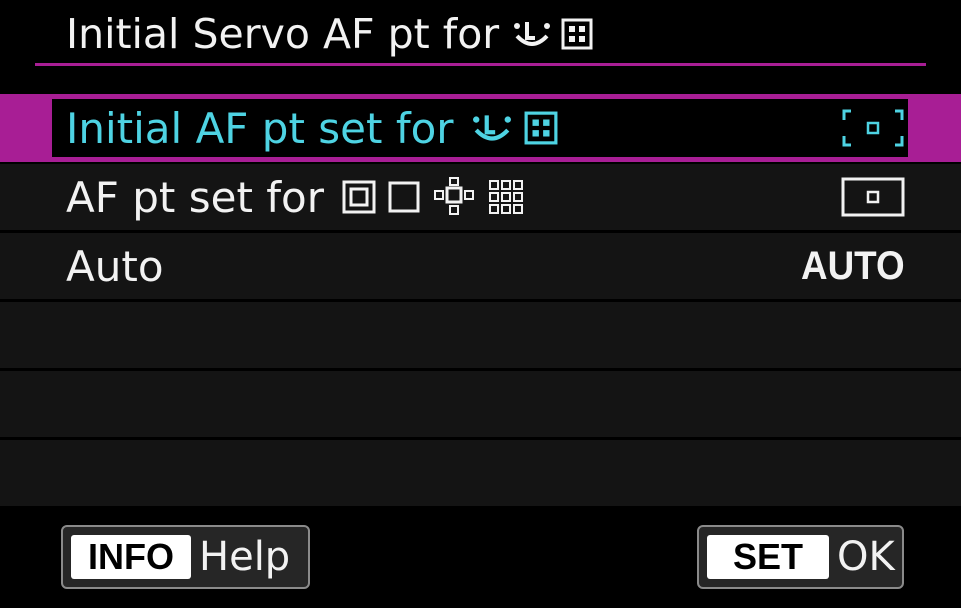  Describe the element at coordinates (131, 557) in the screenshot. I see `info-key: INFO` at that location.